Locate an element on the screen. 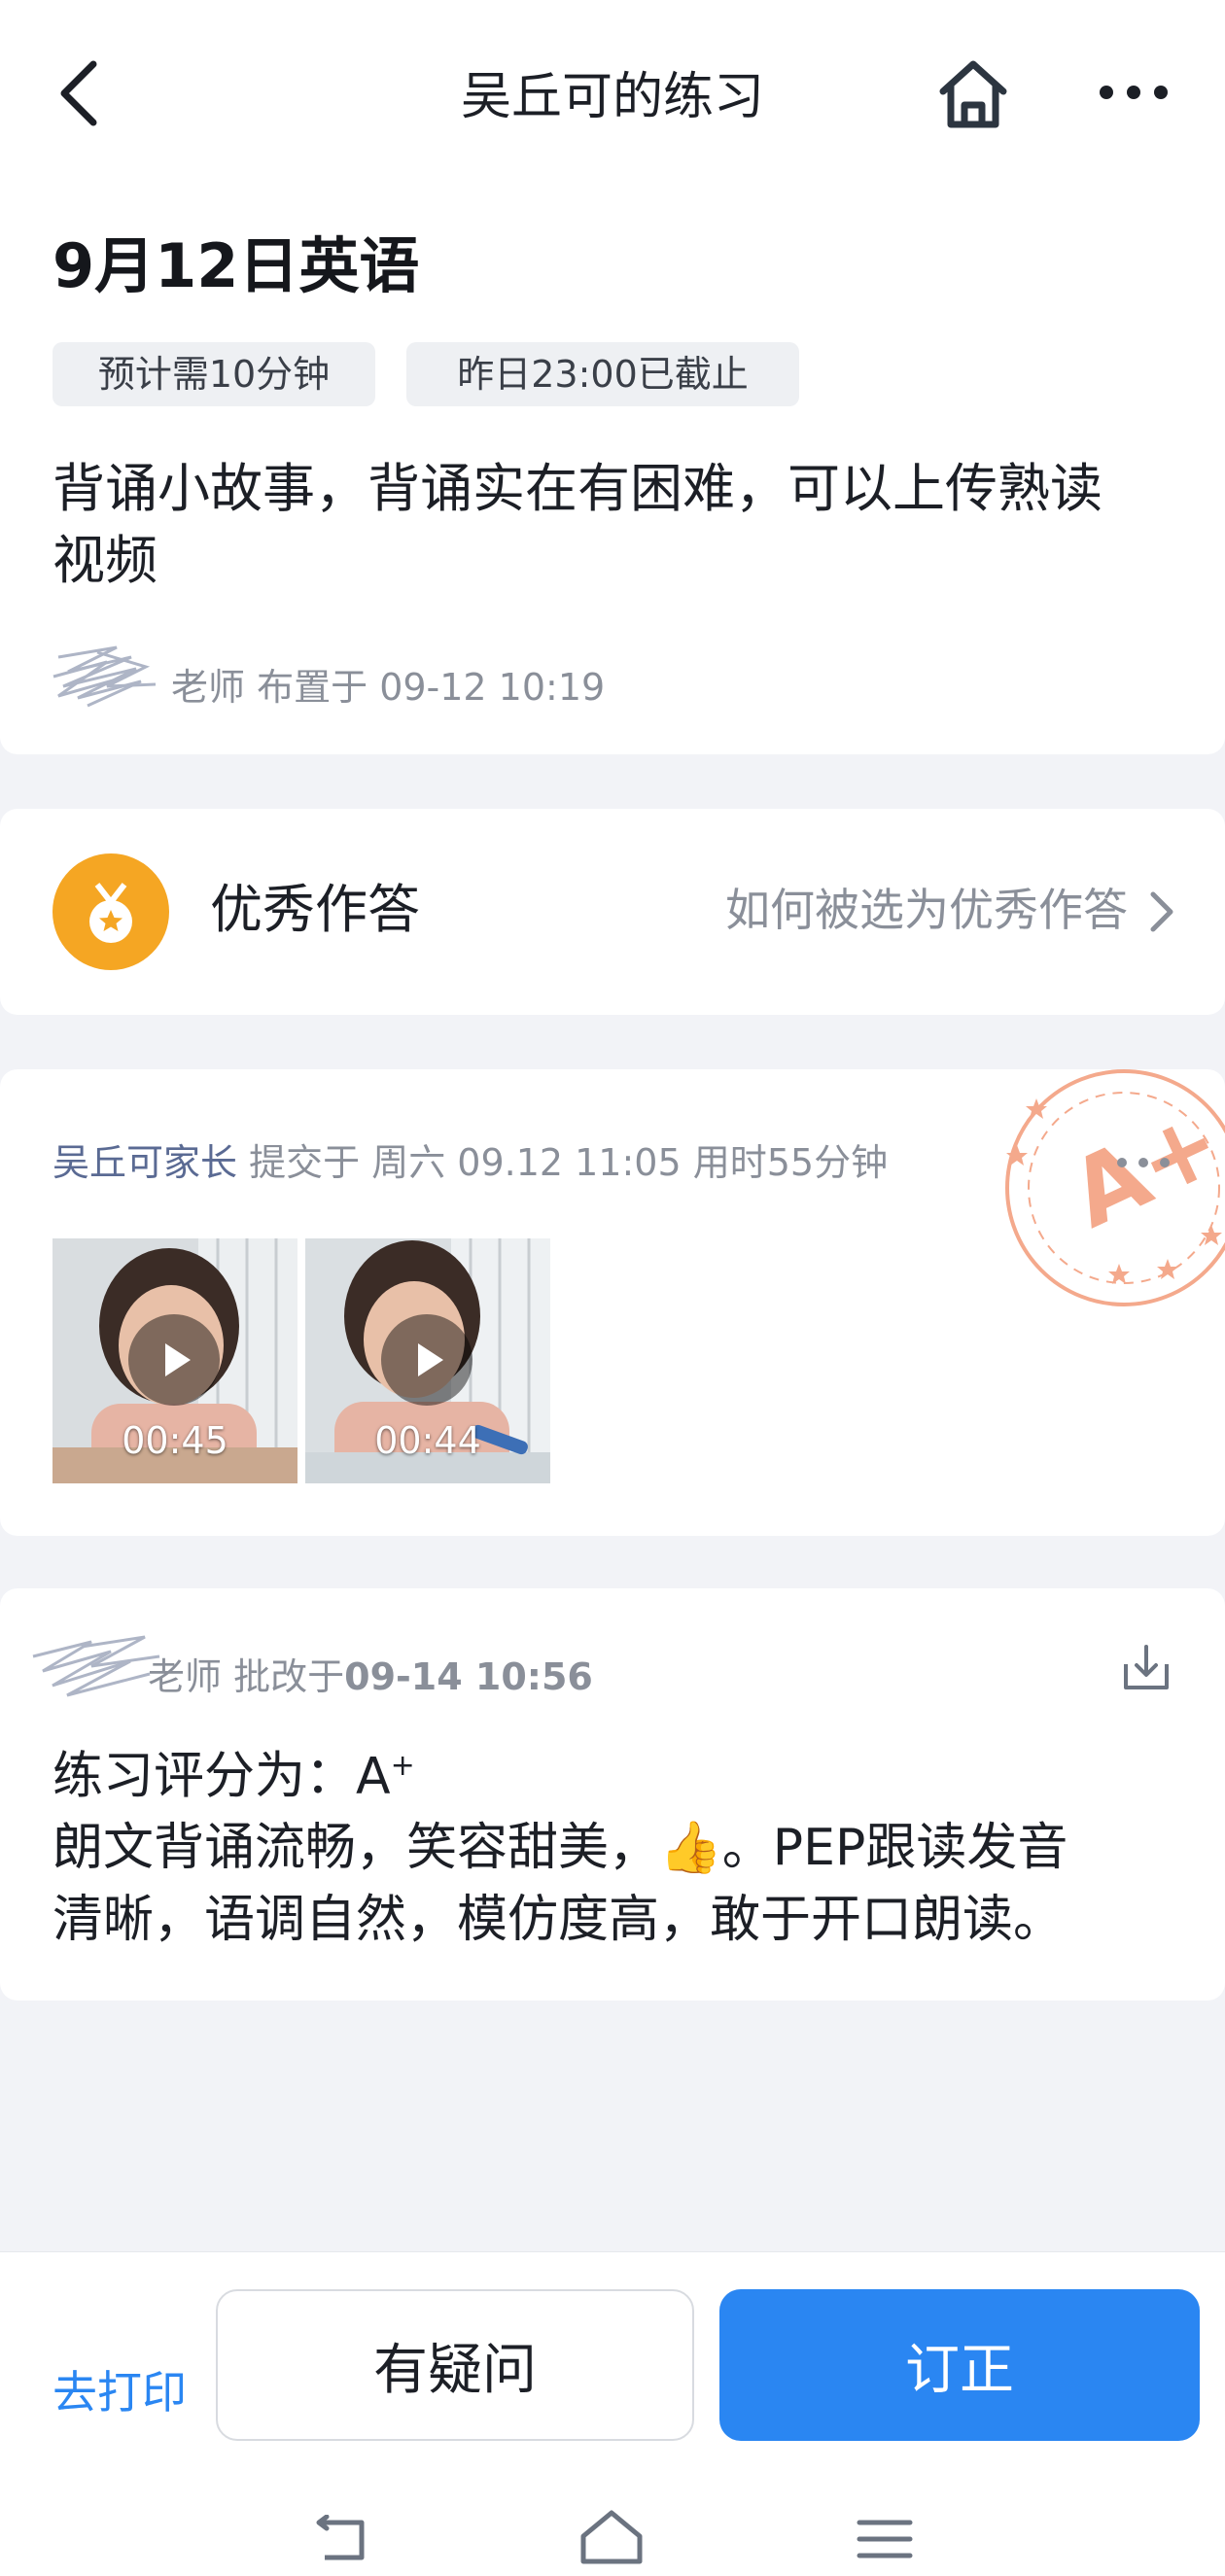 The height and width of the screenshot is (2576, 1225). reviewed-prefix: 批改于 is located at coordinates (289, 1676).